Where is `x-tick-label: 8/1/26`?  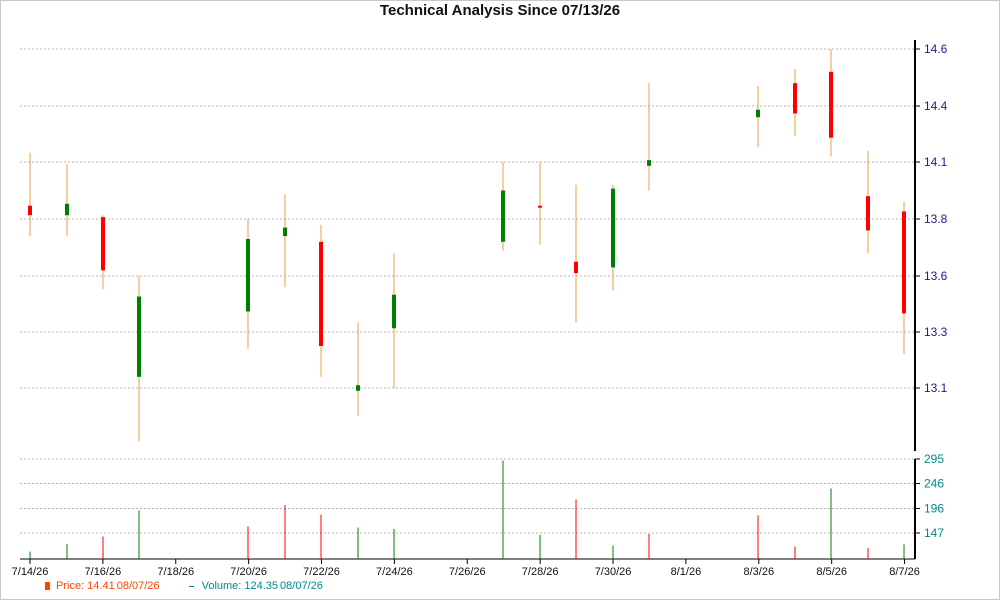 x-tick-label: 8/1/26 is located at coordinates (686, 572).